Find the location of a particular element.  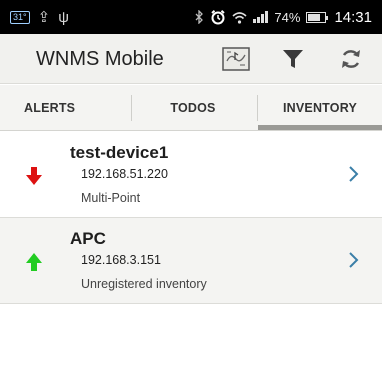

refresh-icon is located at coordinates (351, 59).